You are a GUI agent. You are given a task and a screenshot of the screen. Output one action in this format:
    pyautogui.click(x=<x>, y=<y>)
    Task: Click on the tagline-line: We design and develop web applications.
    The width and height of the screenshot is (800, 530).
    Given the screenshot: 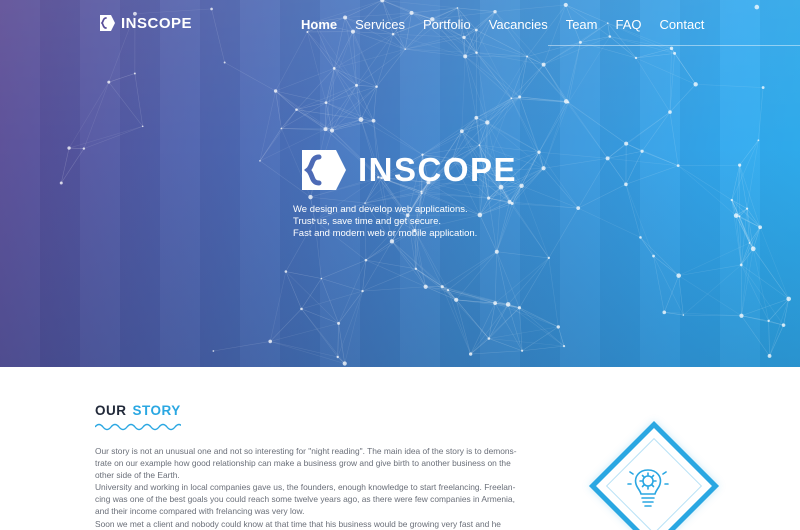 What is the action you would take?
    pyautogui.click(x=380, y=209)
    